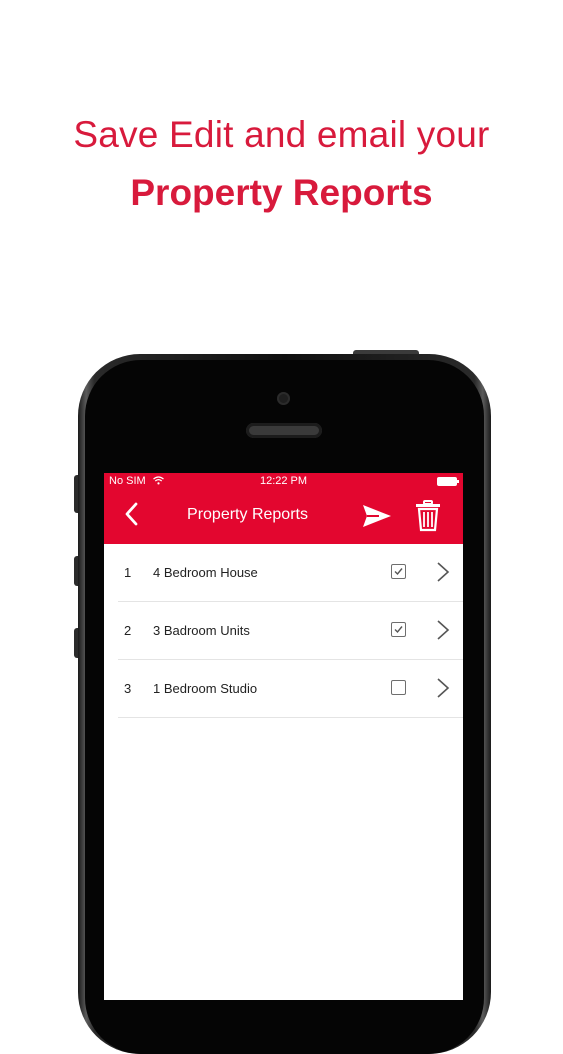 This screenshot has width=563, height=1054. I want to click on status-bar: No SIM 12:22 PM, so click(283, 481).